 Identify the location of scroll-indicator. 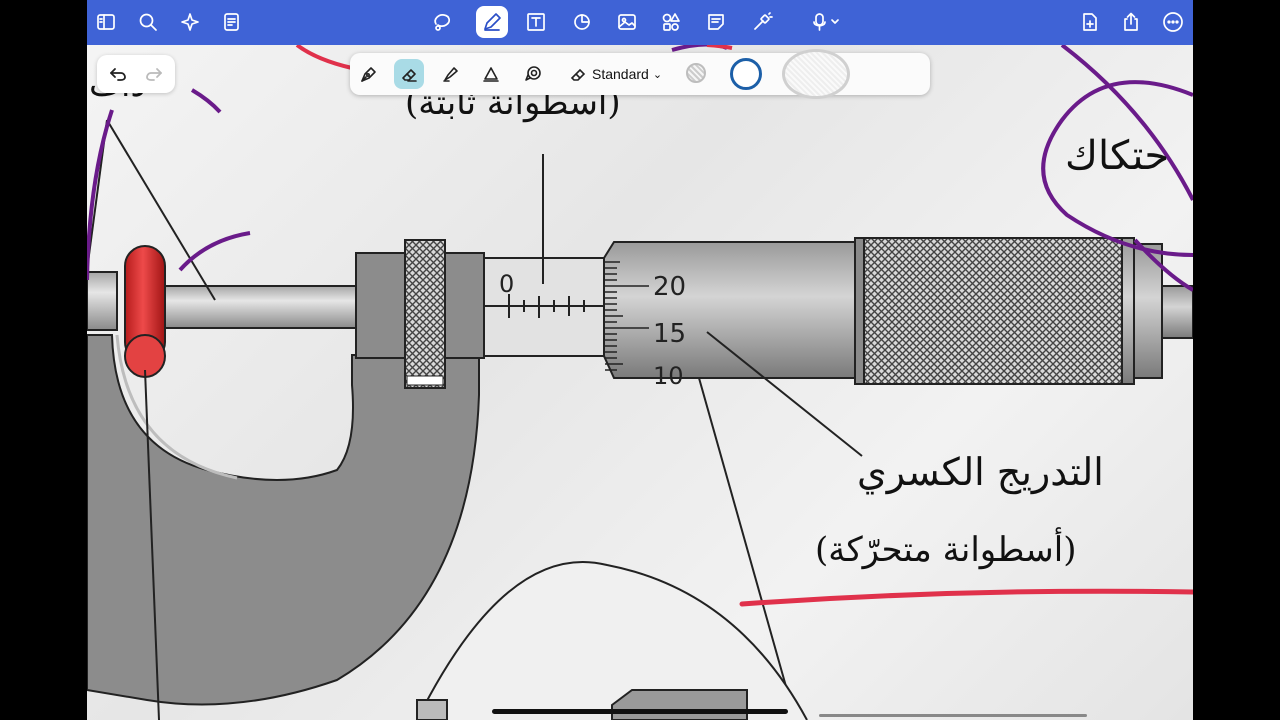
(953, 715).